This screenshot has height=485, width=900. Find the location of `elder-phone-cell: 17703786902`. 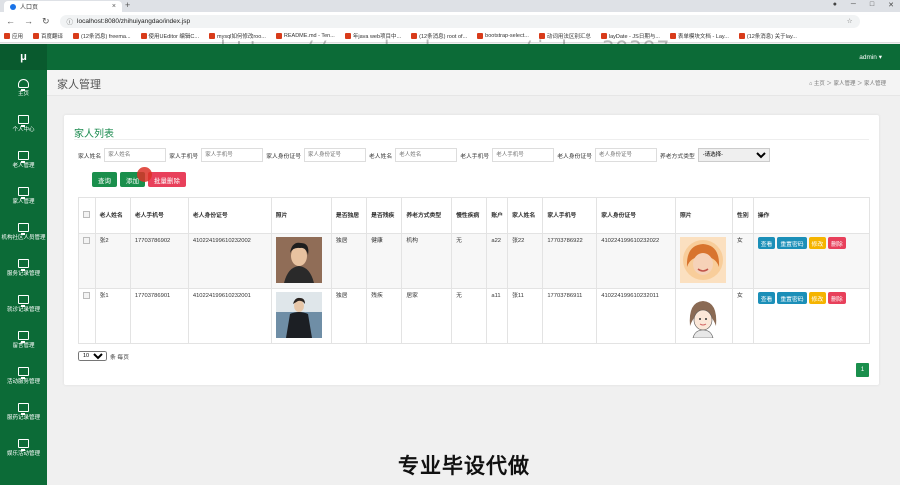

elder-phone-cell: 17703786902 is located at coordinates (159, 261).